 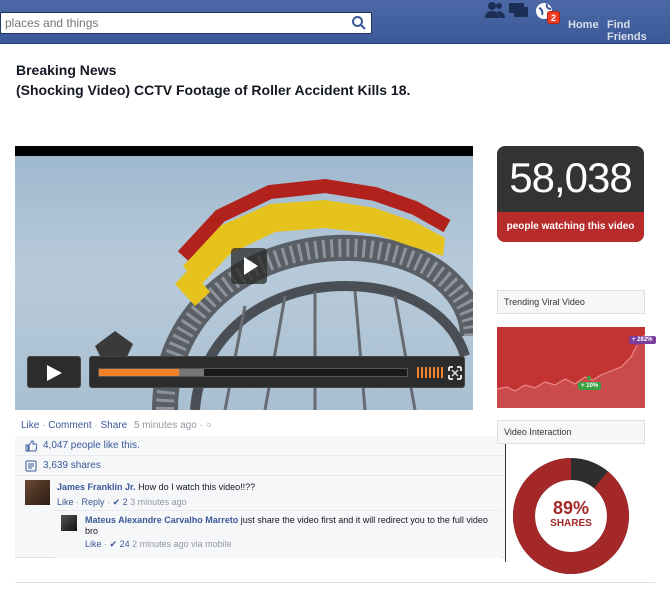 I want to click on comment-author: James Franklin Jr., so click(x=96, y=487).